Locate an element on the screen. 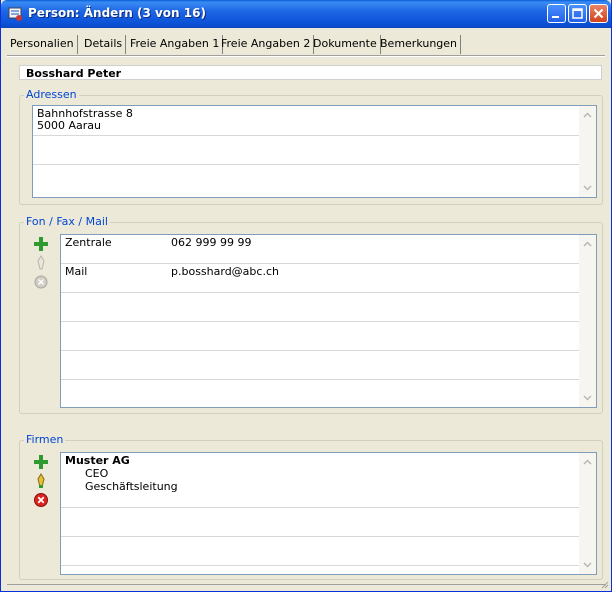 This screenshot has height=592, width=612. contact-value: 062 999 99 99 is located at coordinates (211, 242).